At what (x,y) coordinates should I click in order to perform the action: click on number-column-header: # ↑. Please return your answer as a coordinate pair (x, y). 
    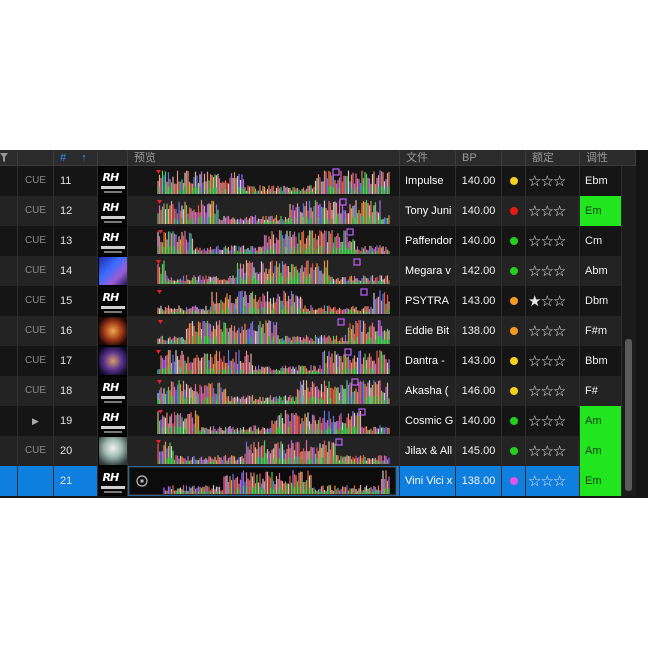
    Looking at the image, I should click on (76, 158).